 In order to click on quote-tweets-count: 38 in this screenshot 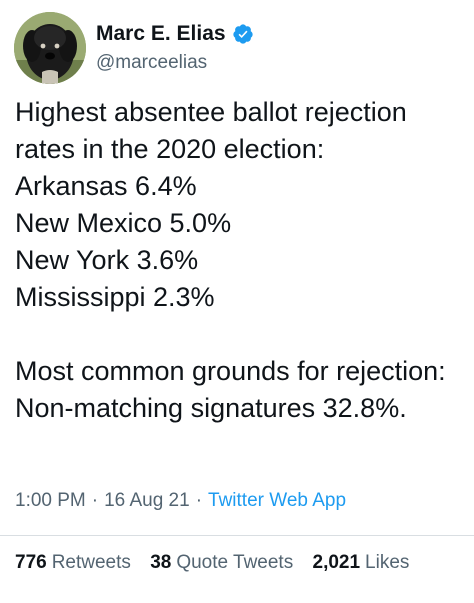, I will do `click(161, 562)`.